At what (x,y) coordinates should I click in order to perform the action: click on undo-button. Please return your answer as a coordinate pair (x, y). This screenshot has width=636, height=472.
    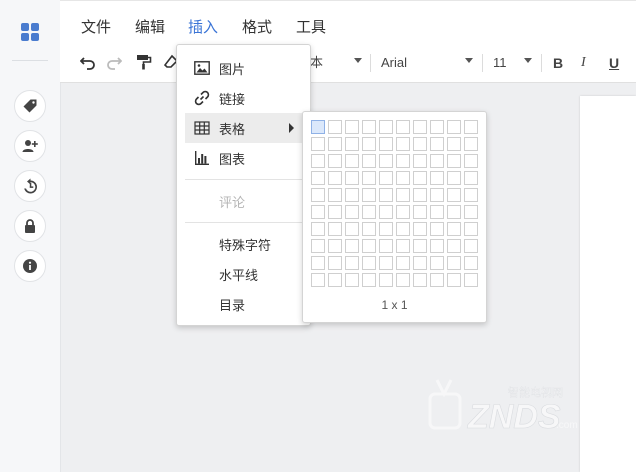
    Looking at the image, I should click on (88, 62).